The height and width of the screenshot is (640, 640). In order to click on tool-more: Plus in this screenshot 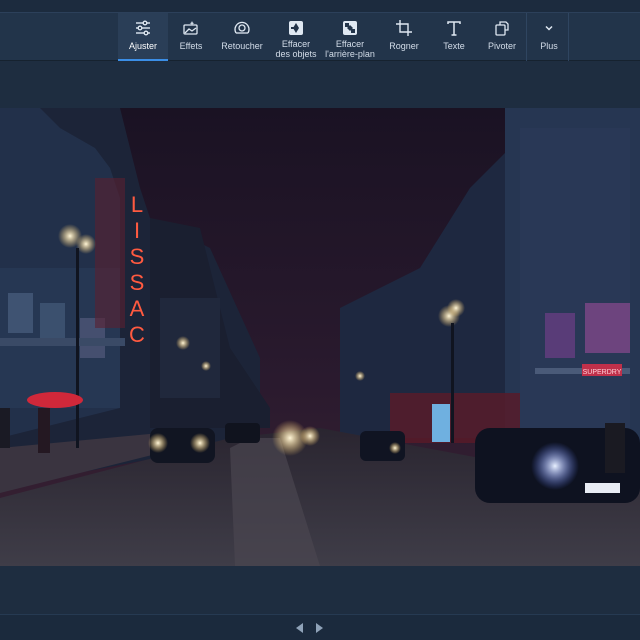, I will do `click(549, 37)`.